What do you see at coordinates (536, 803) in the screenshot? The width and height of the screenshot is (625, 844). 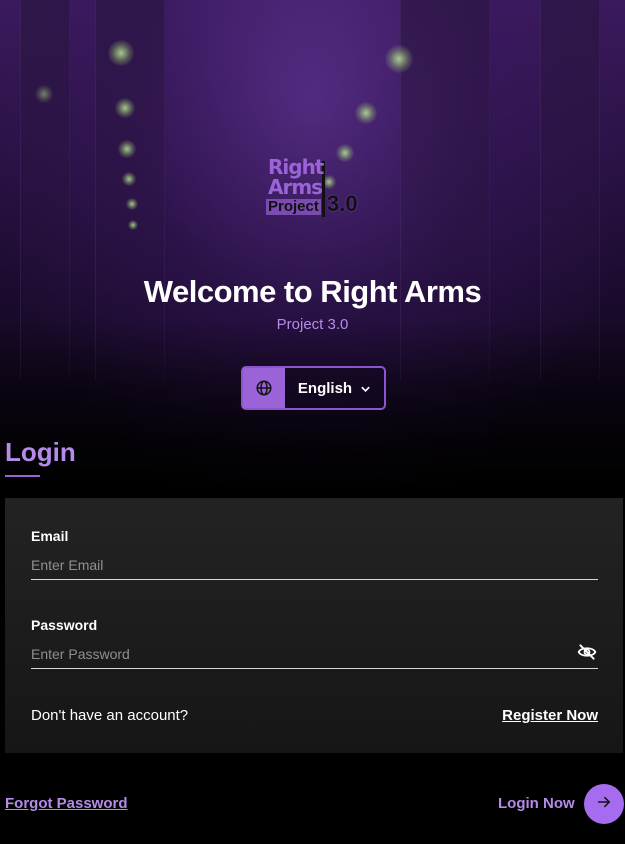 I see `login-now-label: Login Now` at bounding box center [536, 803].